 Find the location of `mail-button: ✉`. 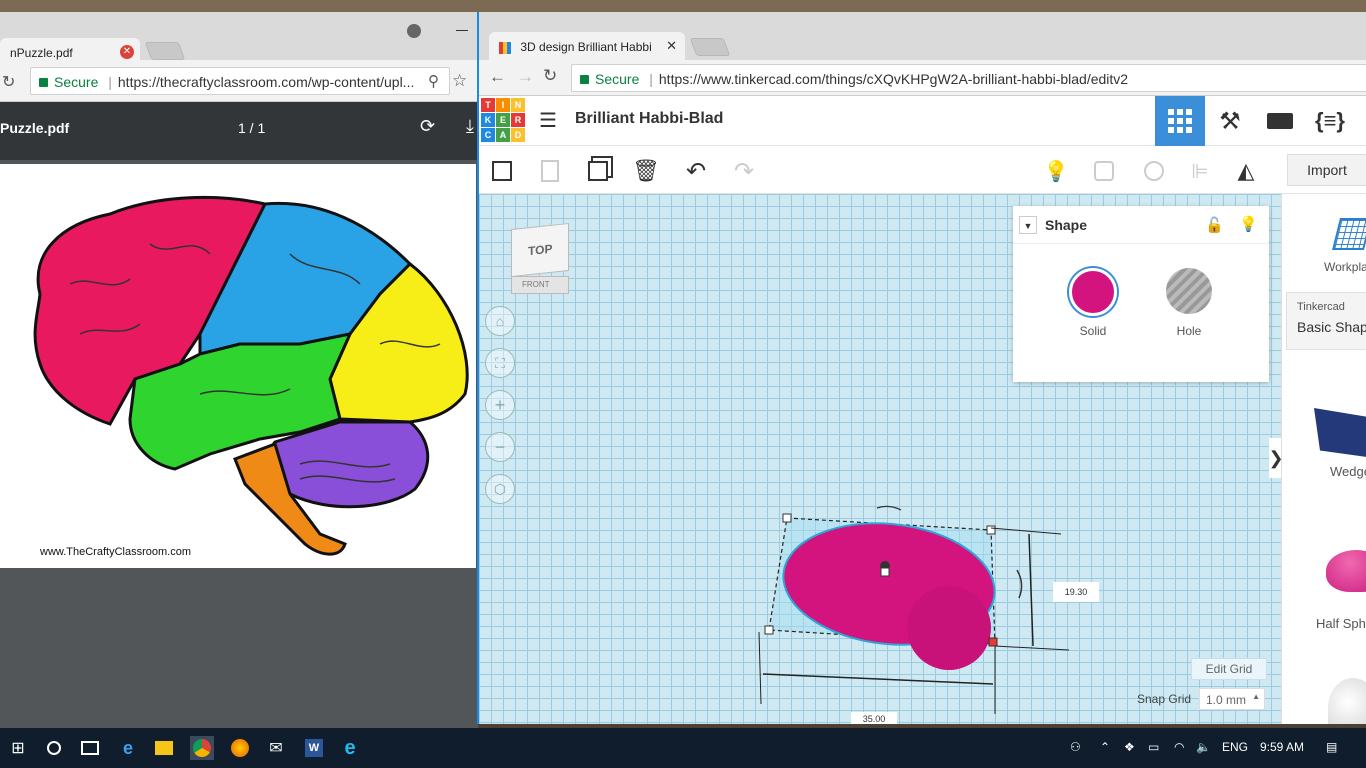

mail-button: ✉ is located at coordinates (276, 748).